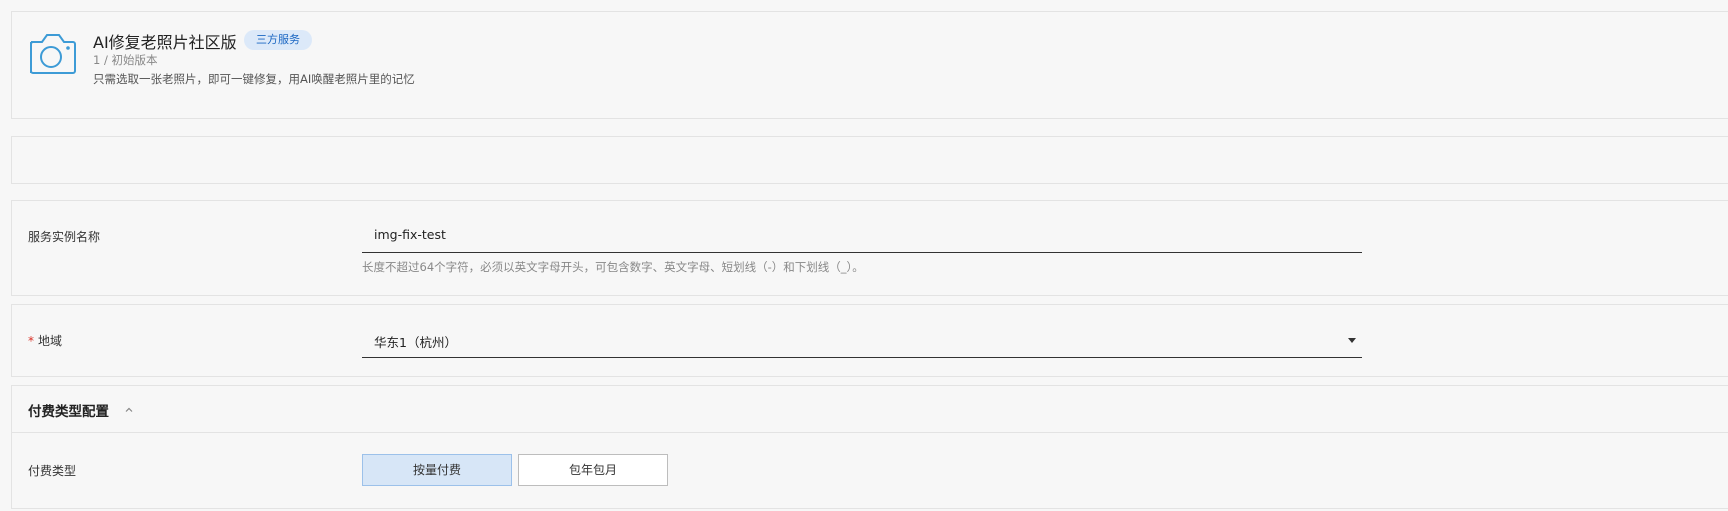 The width and height of the screenshot is (1728, 511). I want to click on billing-section-header: 付费类型配置, so click(870, 409).